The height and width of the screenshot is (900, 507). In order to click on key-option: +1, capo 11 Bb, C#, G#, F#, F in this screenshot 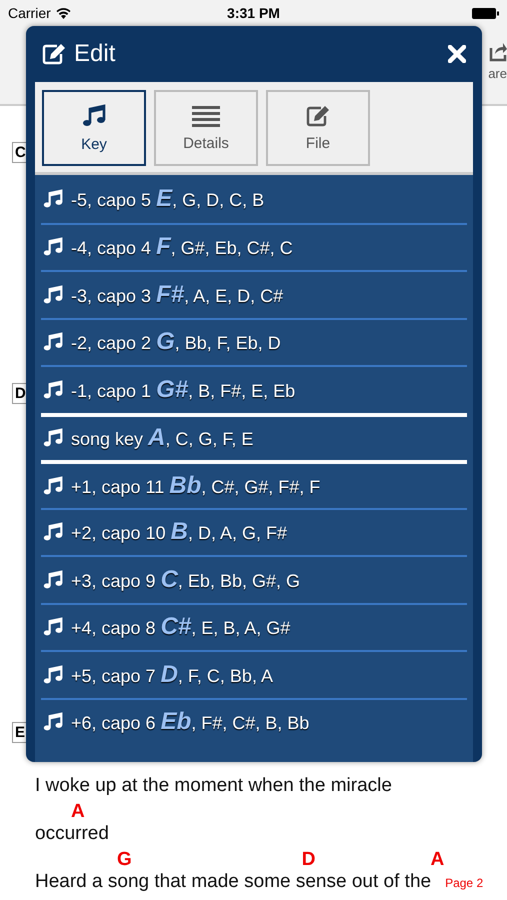, I will do `click(254, 484)`.